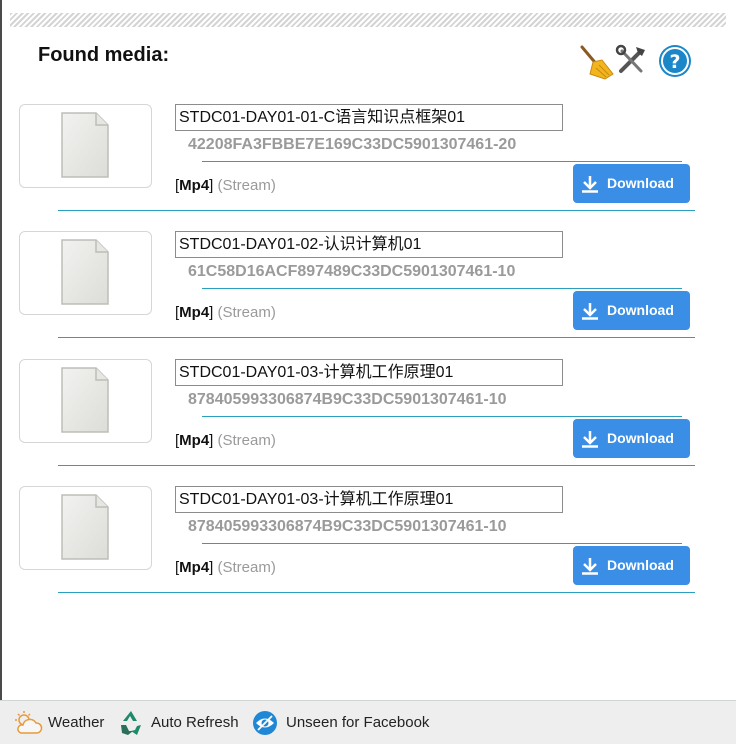 This screenshot has width=736, height=744. What do you see at coordinates (76, 722) in the screenshot?
I see `weather-label: Weather` at bounding box center [76, 722].